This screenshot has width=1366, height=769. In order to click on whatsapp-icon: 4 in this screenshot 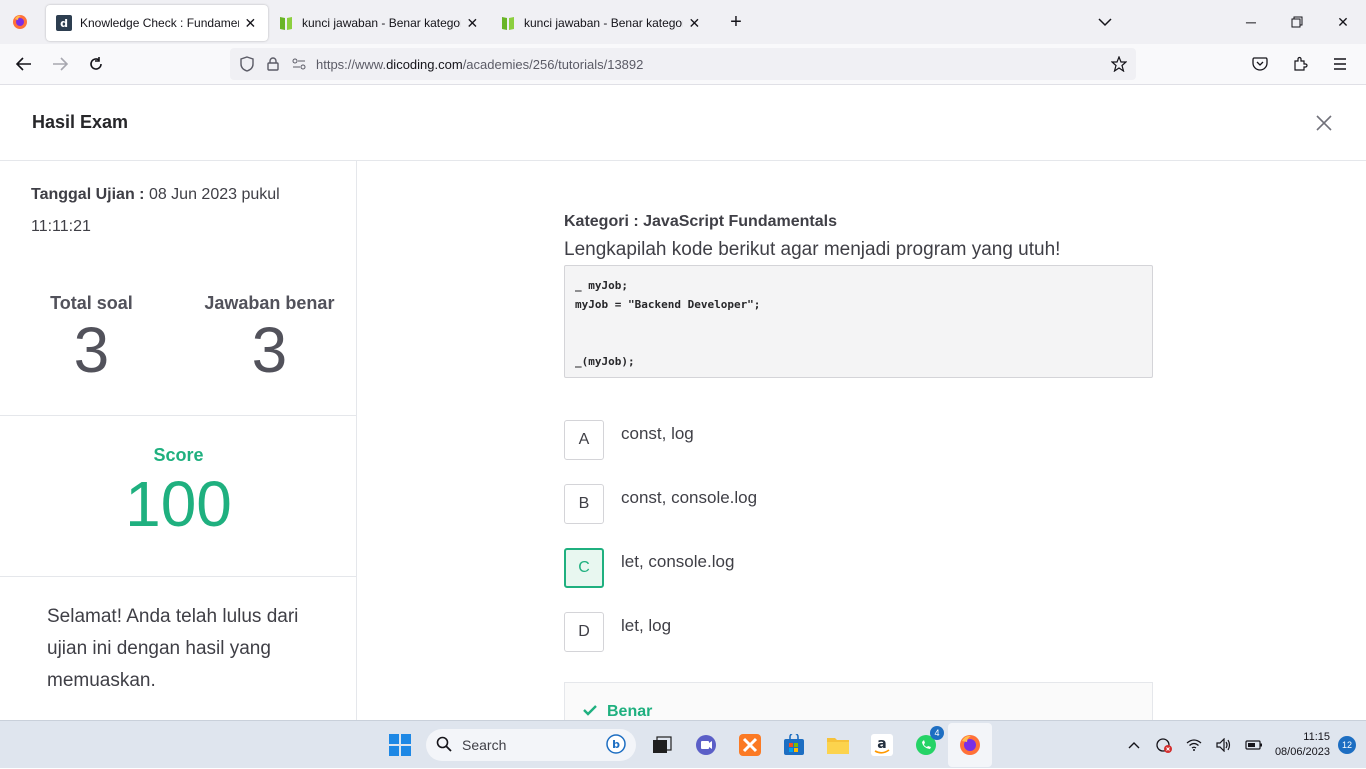, I will do `click(926, 745)`.